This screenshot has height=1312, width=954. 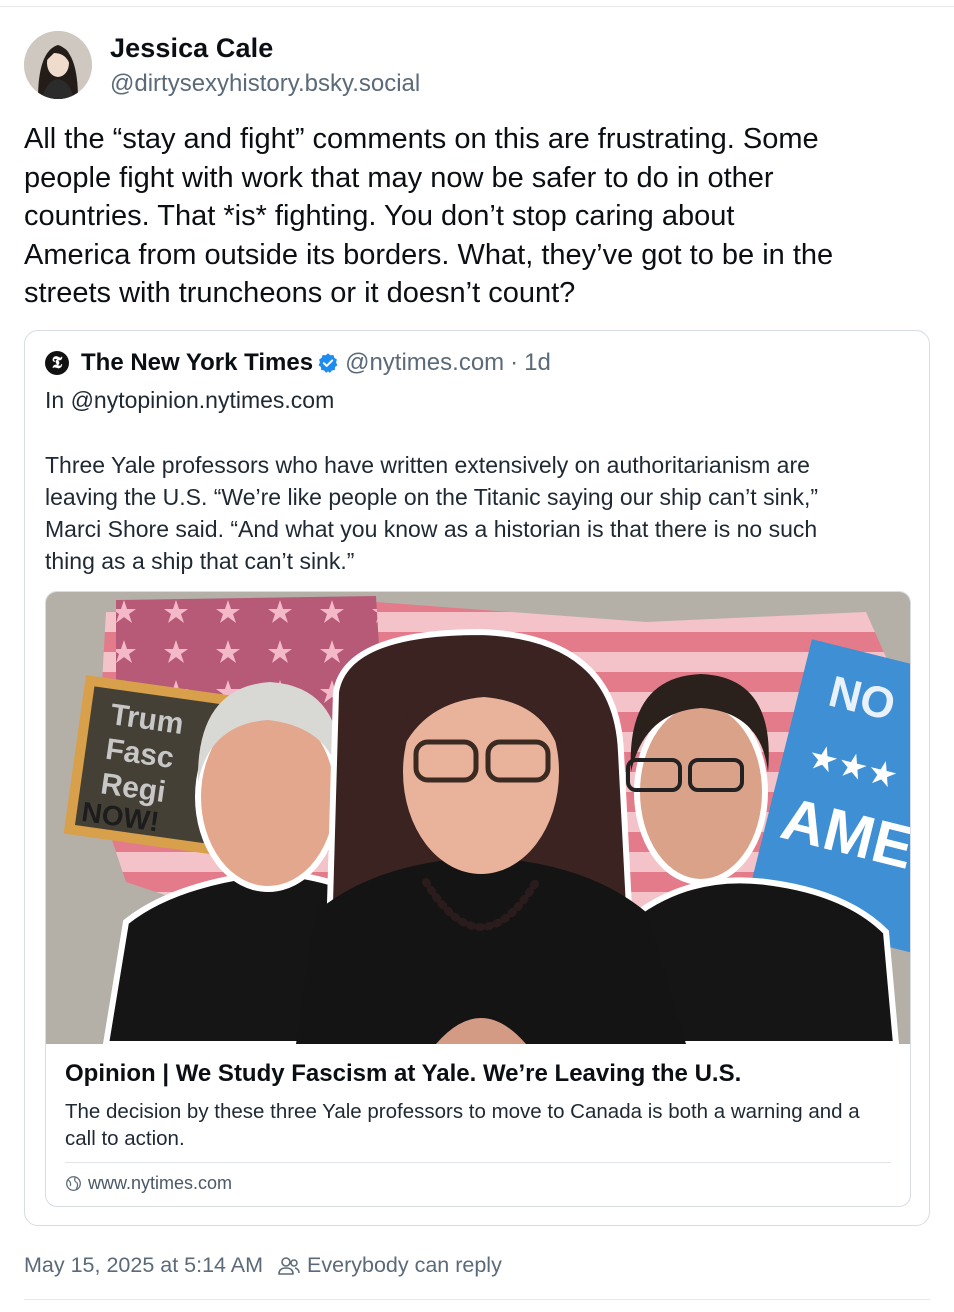 I want to click on author-avatar, so click(x=58, y=65).